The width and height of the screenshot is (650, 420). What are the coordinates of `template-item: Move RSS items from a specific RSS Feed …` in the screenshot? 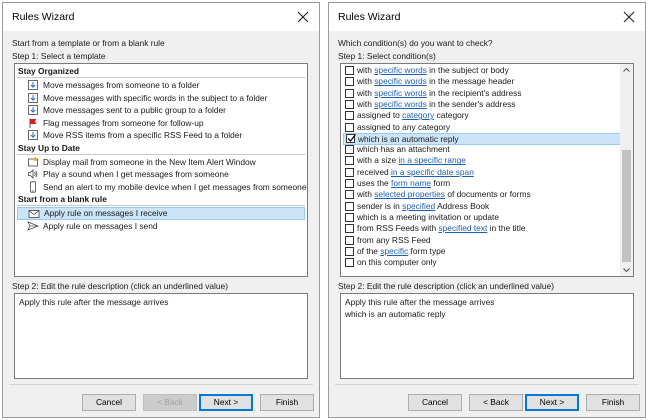 It's located at (161, 135).